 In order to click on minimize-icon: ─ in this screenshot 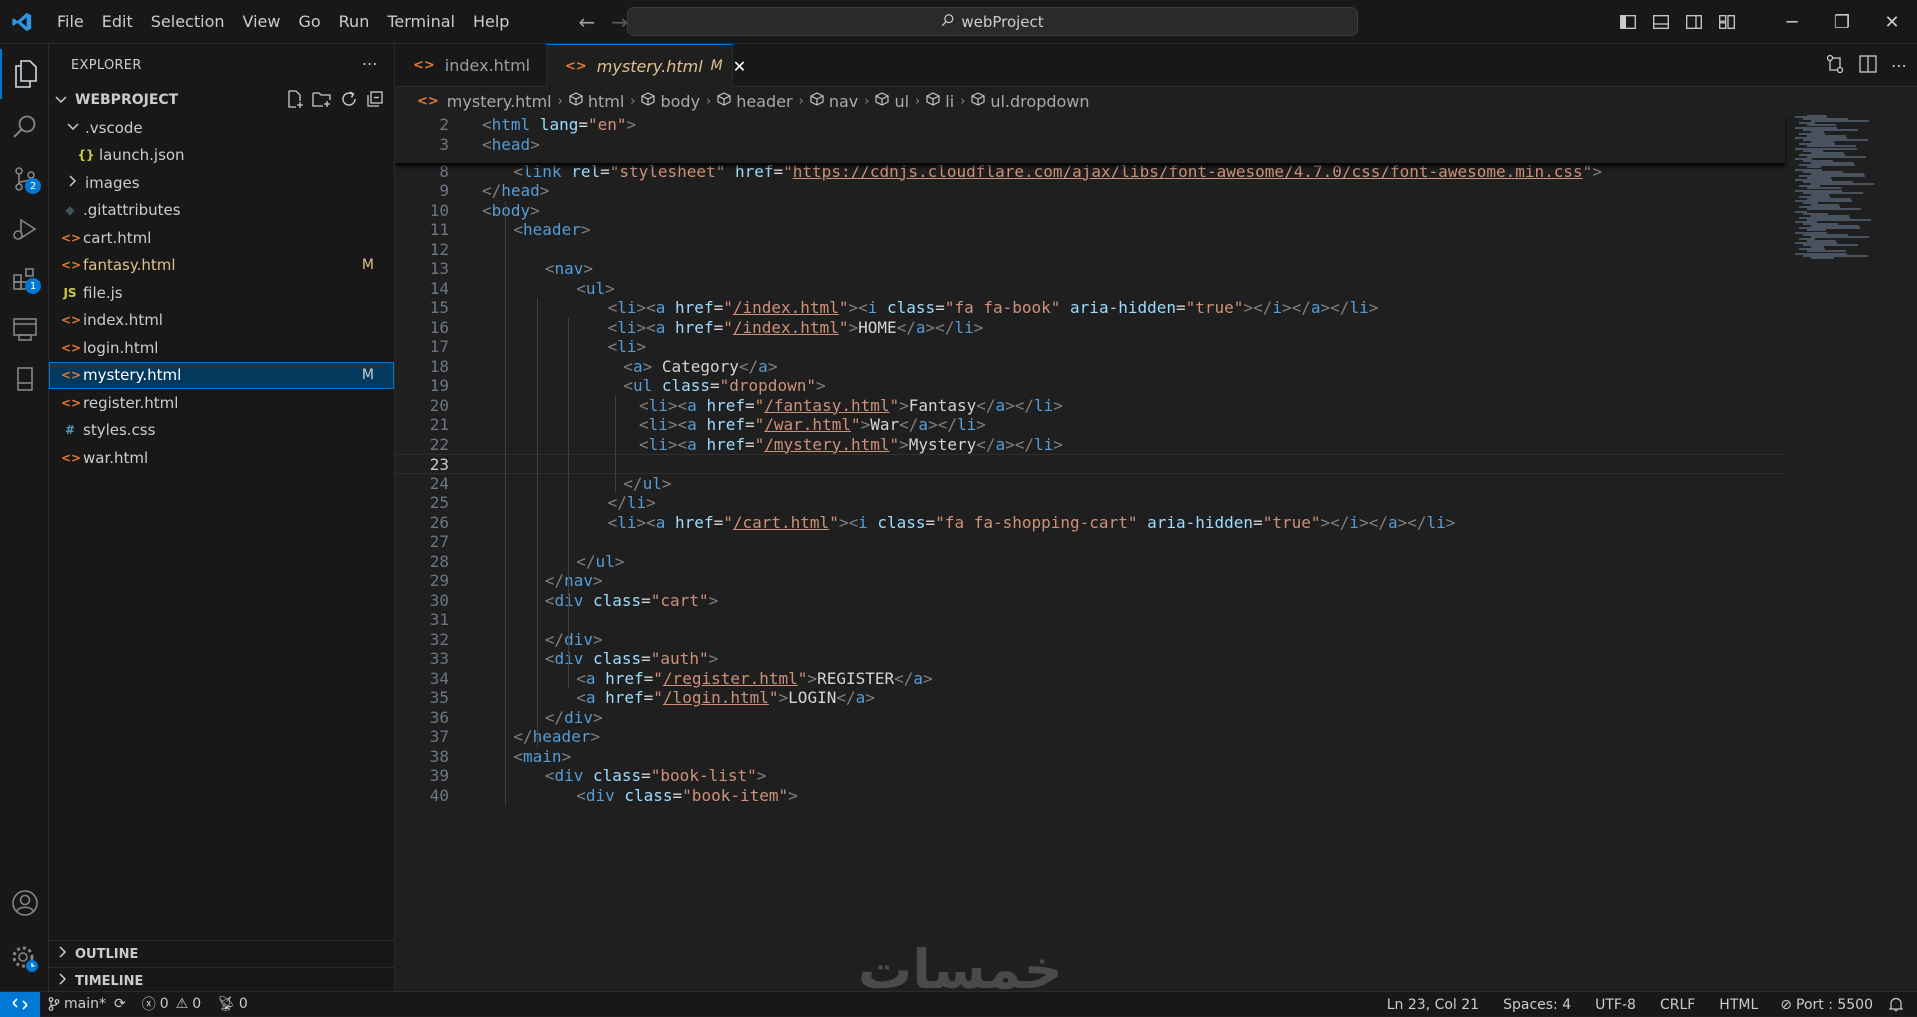, I will do `click(1792, 22)`.